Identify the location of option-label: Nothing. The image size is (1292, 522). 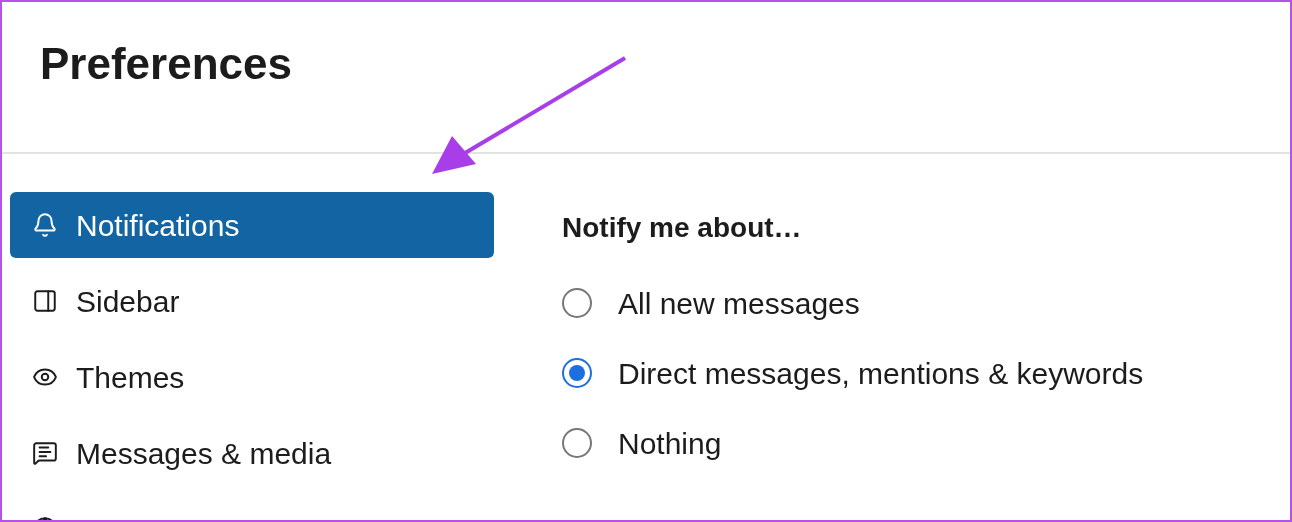
(670, 443).